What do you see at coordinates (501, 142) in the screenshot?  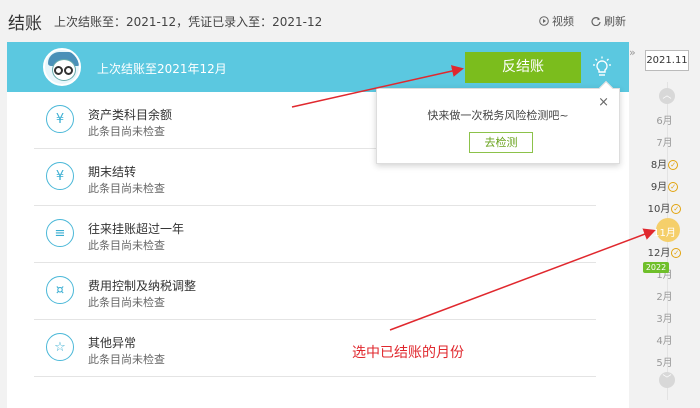 I see `go-check-button: 去检测` at bounding box center [501, 142].